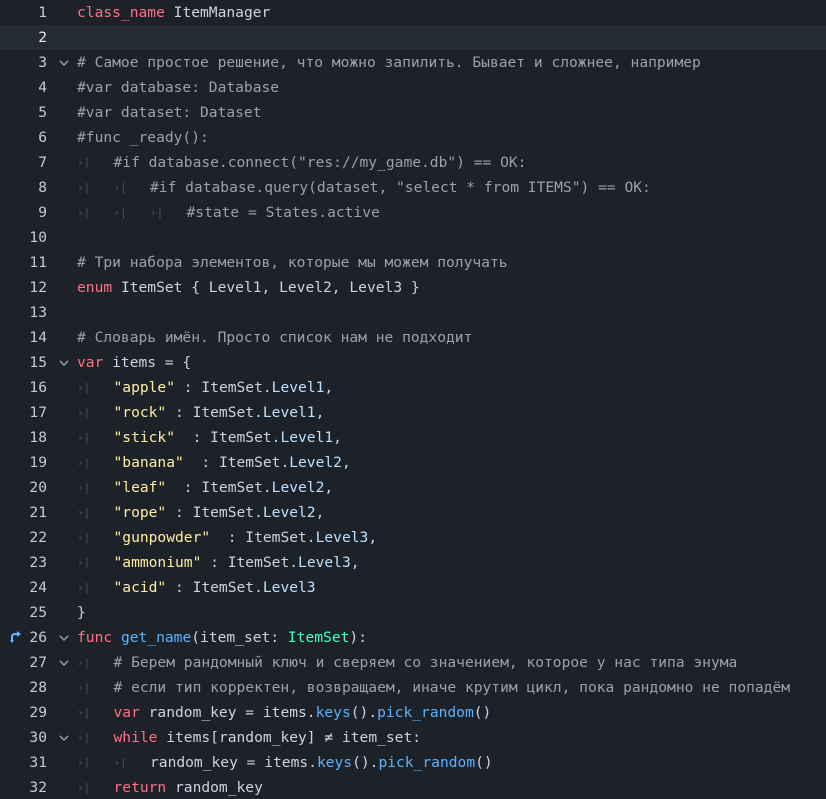  I want to click on code-token: ()., so click(364, 712).